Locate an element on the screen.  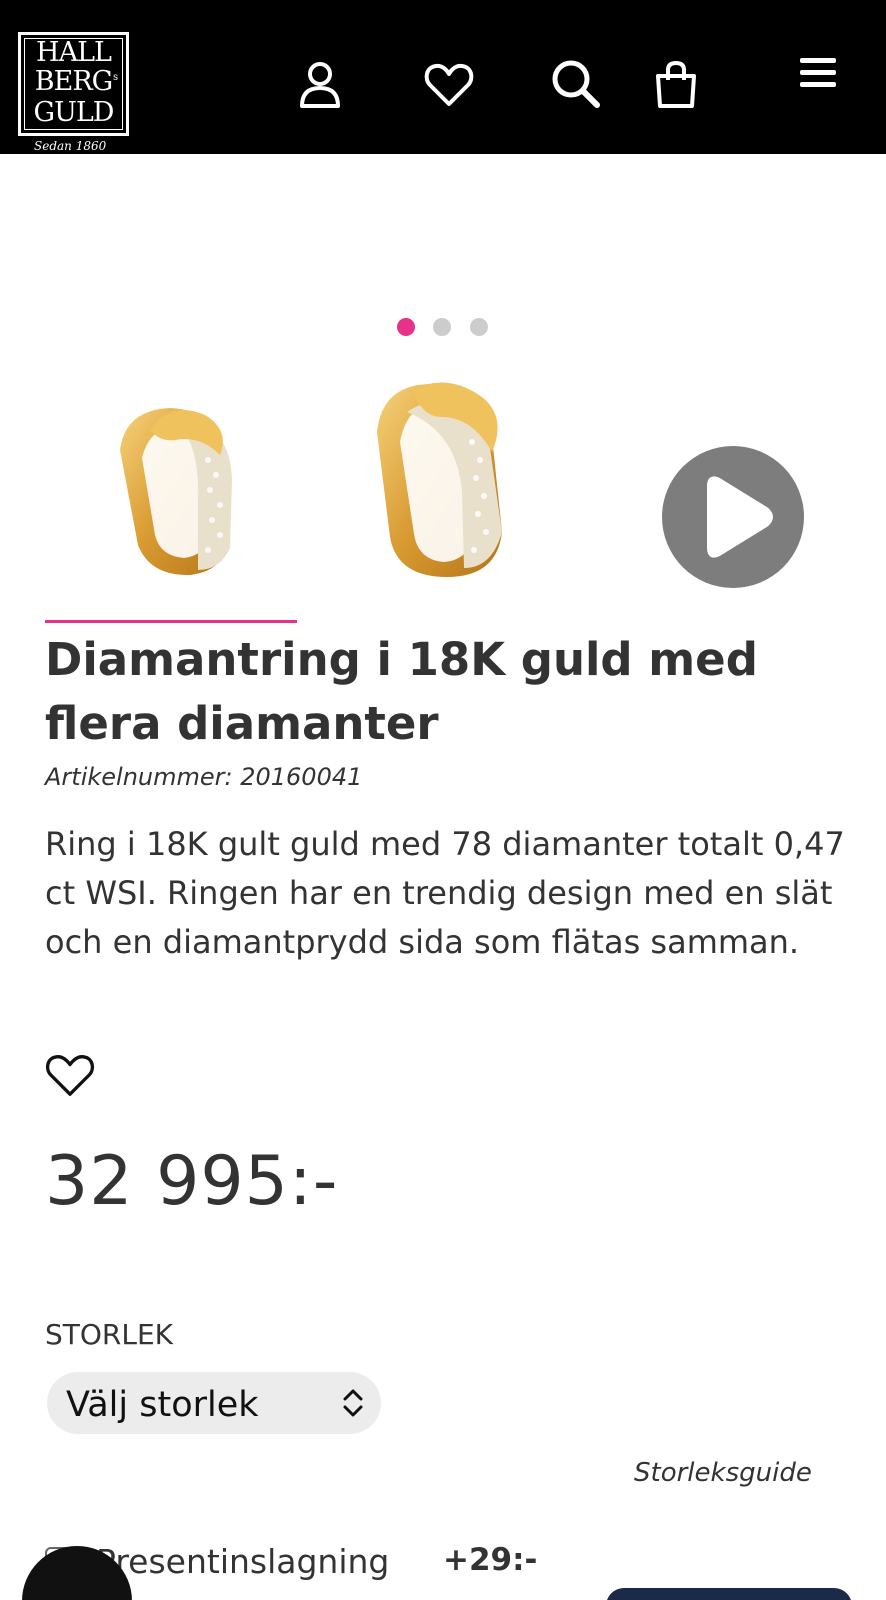
site-header: HALL BERG GULD s Sedan 1860 is located at coordinates (443, 77).